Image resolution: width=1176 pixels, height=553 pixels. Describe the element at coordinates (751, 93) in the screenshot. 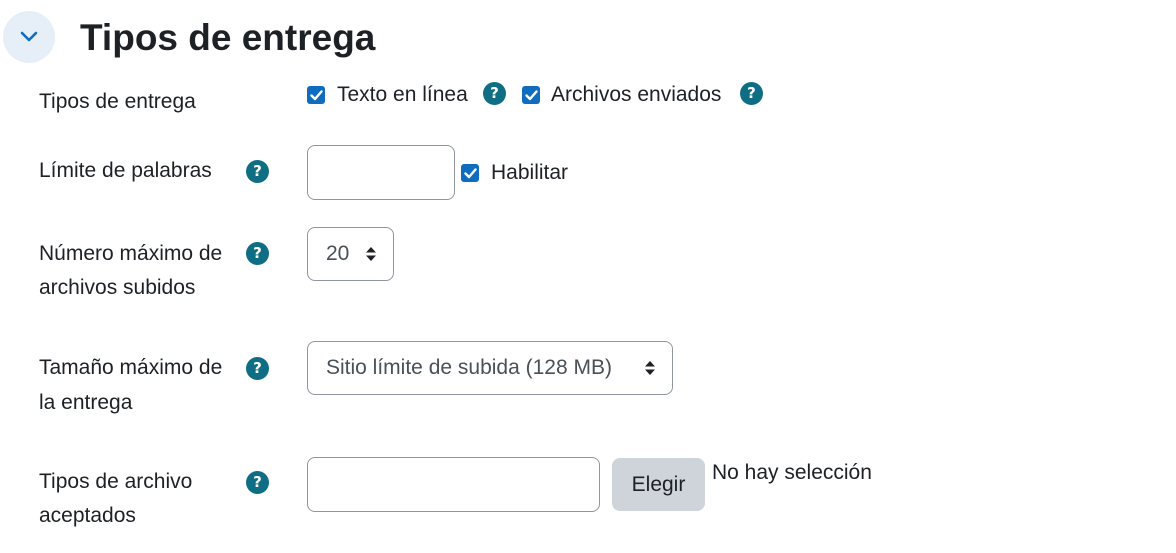

I see `file-submissions-help-icon: ?` at that location.